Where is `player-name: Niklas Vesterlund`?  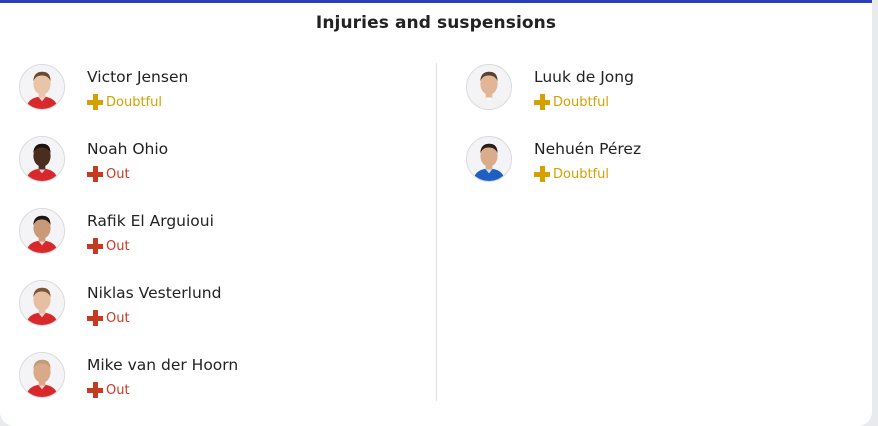 player-name: Niklas Vesterlund is located at coordinates (154, 293).